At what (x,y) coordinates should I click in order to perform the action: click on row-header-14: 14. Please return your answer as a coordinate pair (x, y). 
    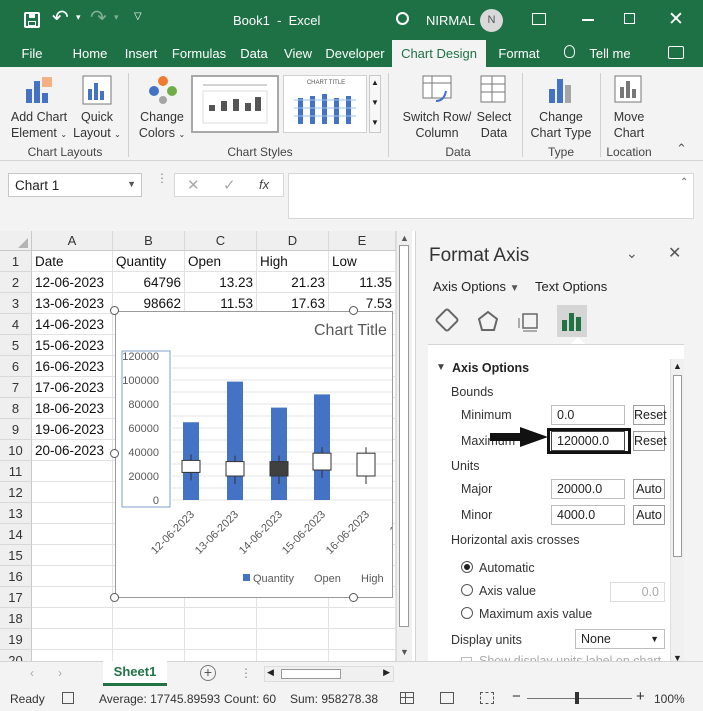
    Looking at the image, I should click on (16, 534).